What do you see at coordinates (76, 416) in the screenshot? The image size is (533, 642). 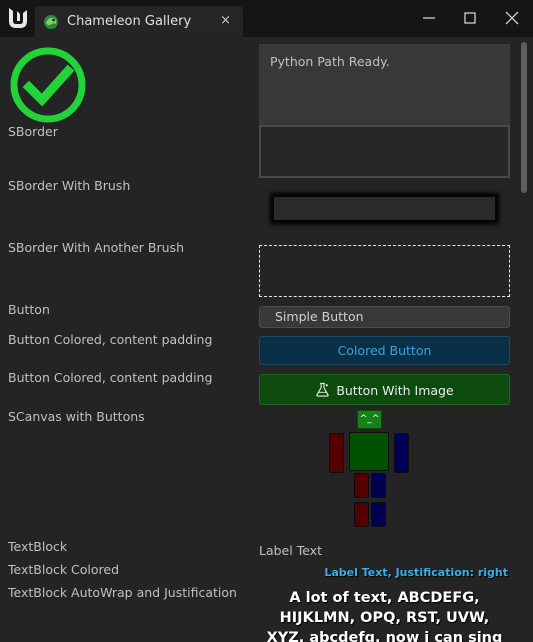 I see `scanvas-label: SCanvas with Buttons` at bounding box center [76, 416].